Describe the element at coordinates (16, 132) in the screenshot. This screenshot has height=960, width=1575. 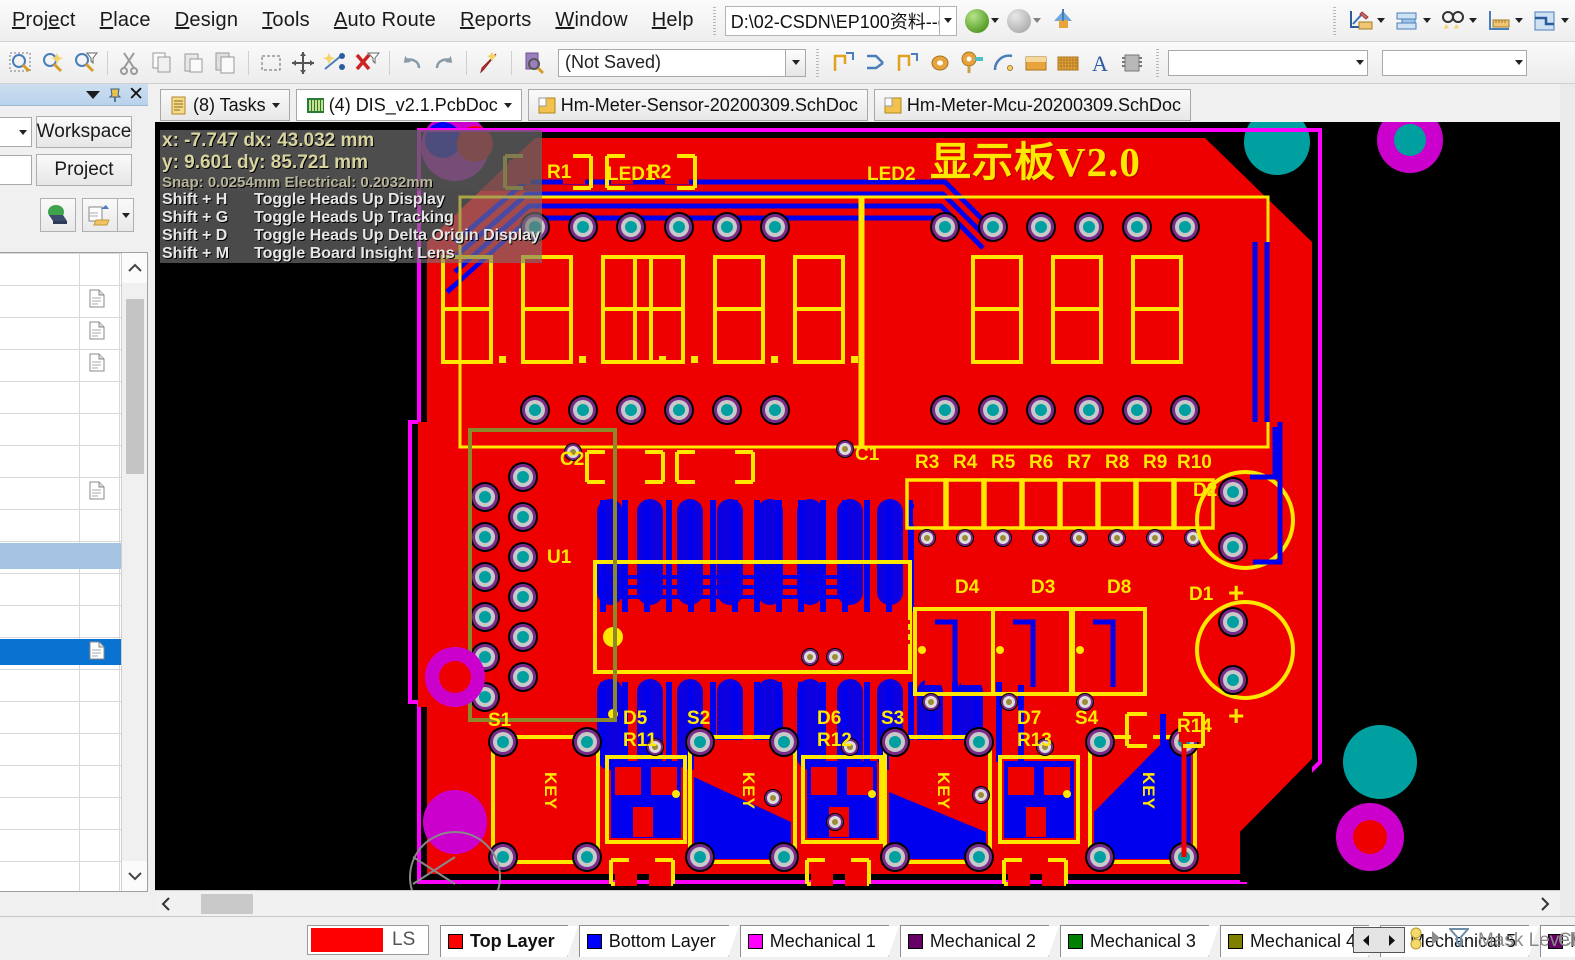
I see `workspace-combo` at that location.